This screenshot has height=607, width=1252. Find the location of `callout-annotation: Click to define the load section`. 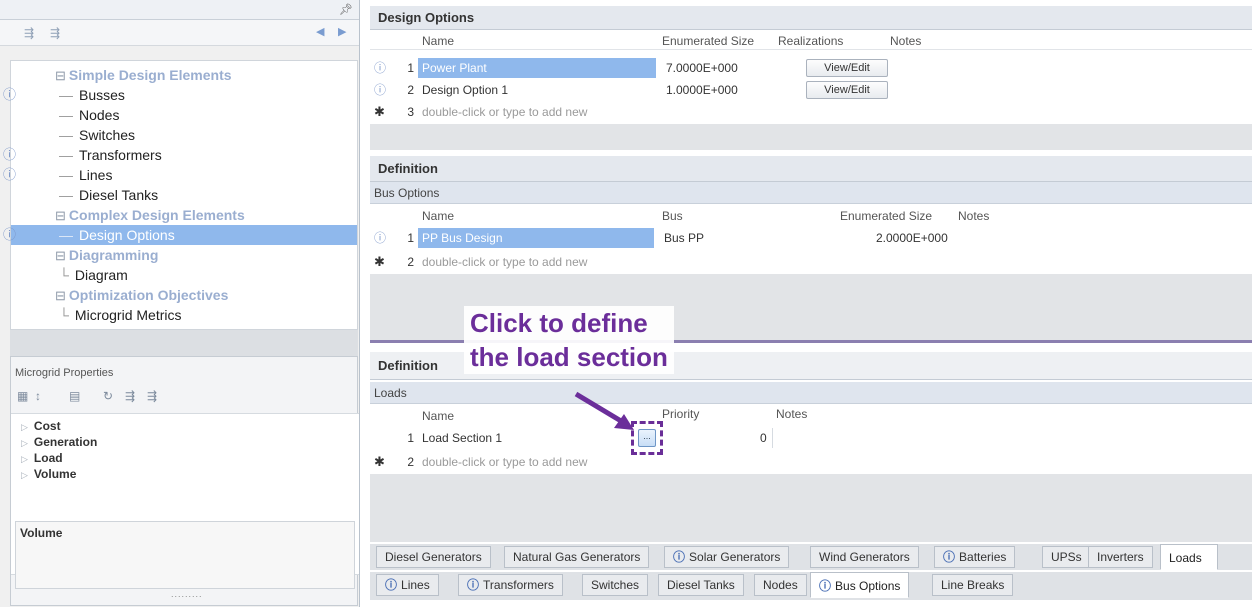

callout-annotation: Click to define the load section is located at coordinates (569, 340).